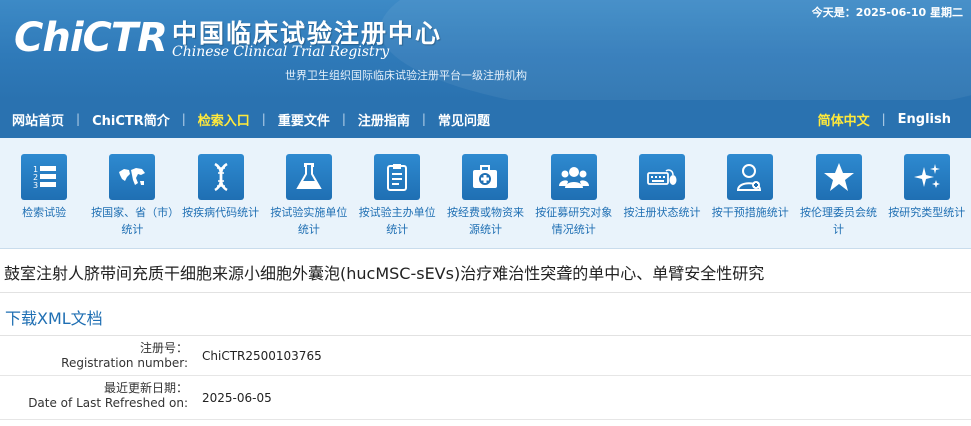 This screenshot has width=971, height=426. I want to click on field-label-en: Registration number:, so click(124, 363).